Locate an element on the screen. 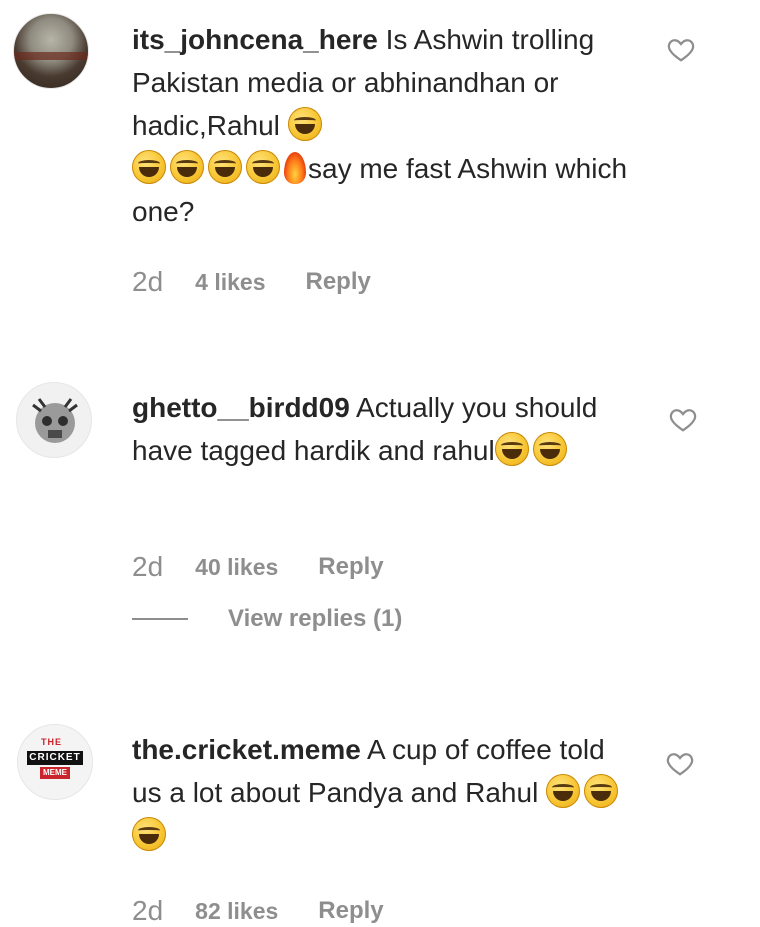  view-replies-button: View replies (1) is located at coordinates (267, 619).